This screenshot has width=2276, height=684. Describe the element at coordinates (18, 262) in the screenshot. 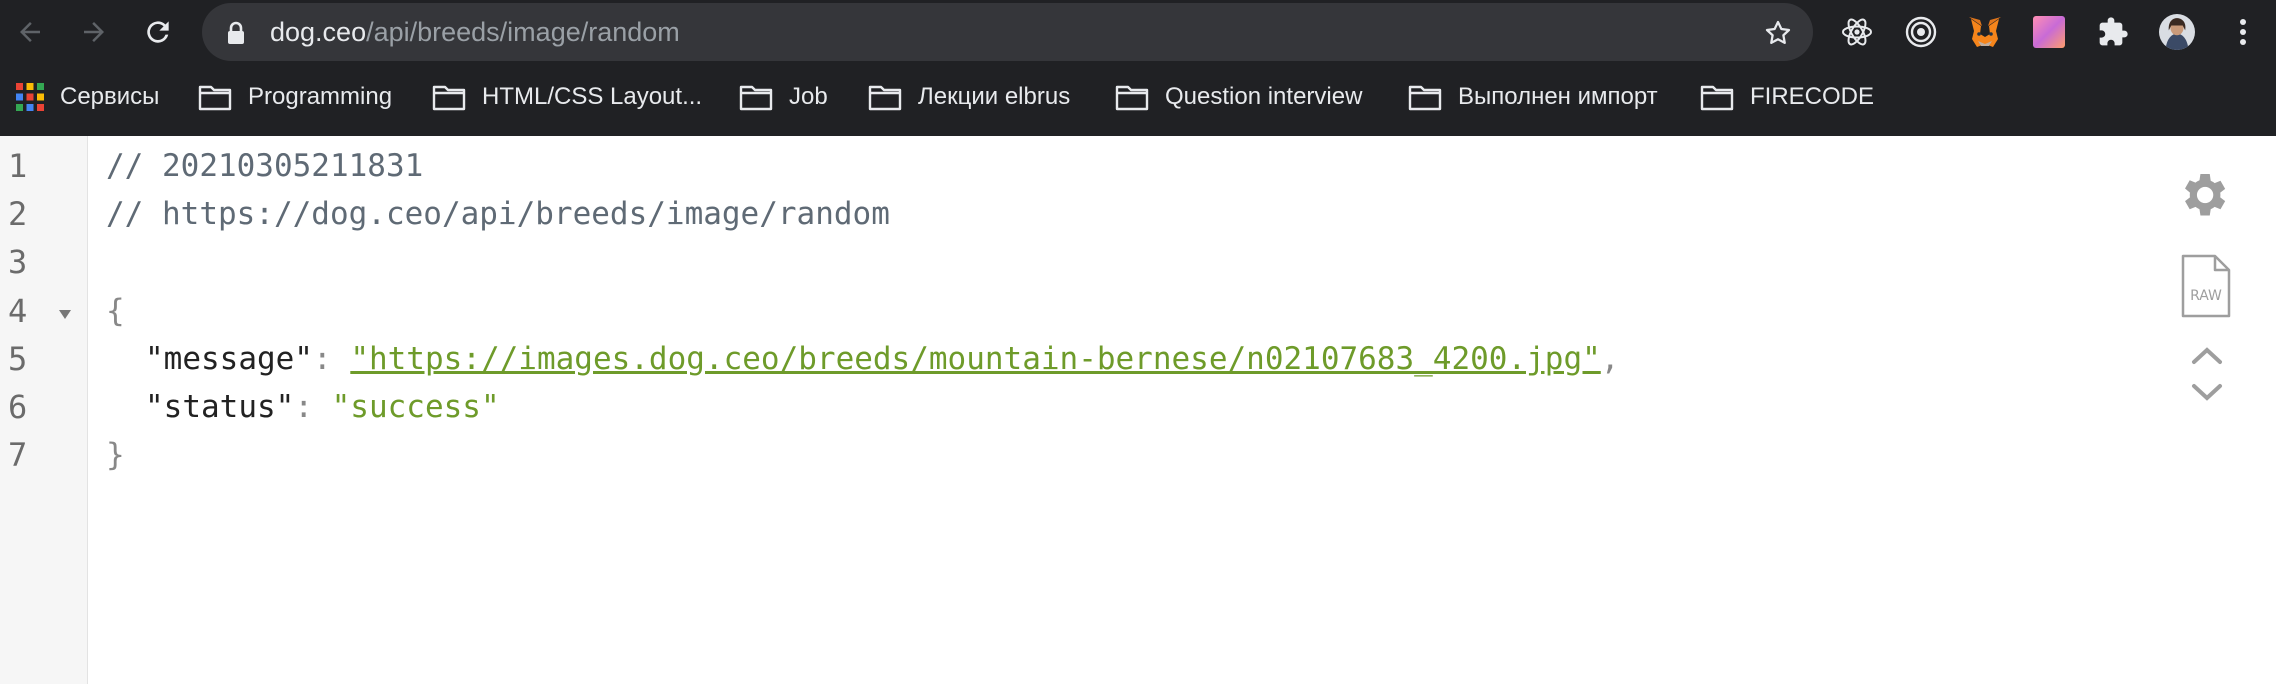

I see `line-number: 3` at that location.